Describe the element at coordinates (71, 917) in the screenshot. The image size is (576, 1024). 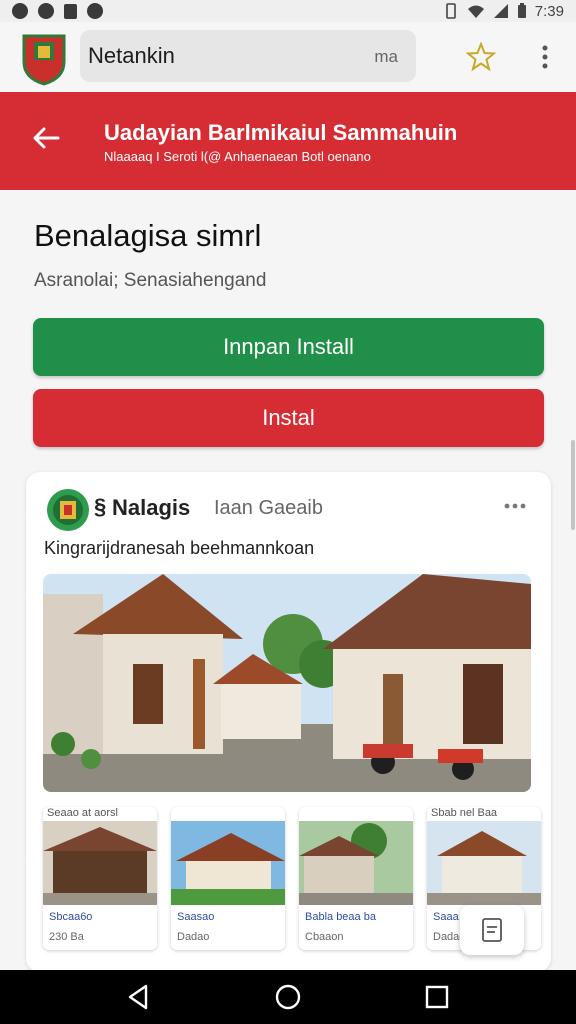
I see `thumbnail-title: Sbcaa6o` at that location.